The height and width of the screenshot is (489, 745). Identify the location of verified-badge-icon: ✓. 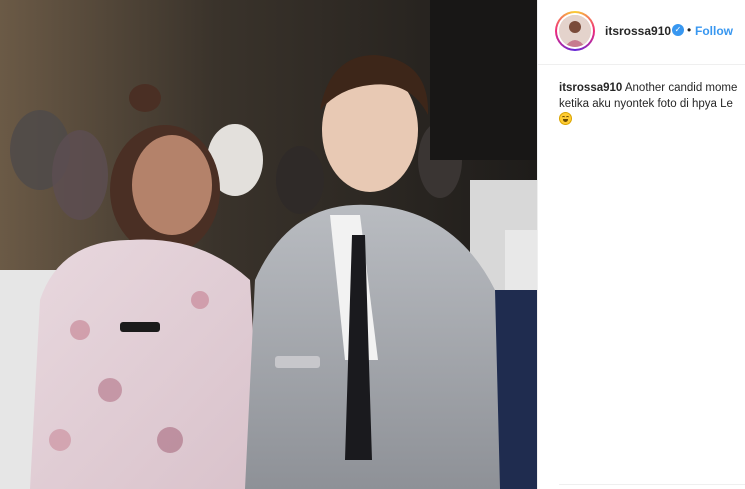
(678, 30).